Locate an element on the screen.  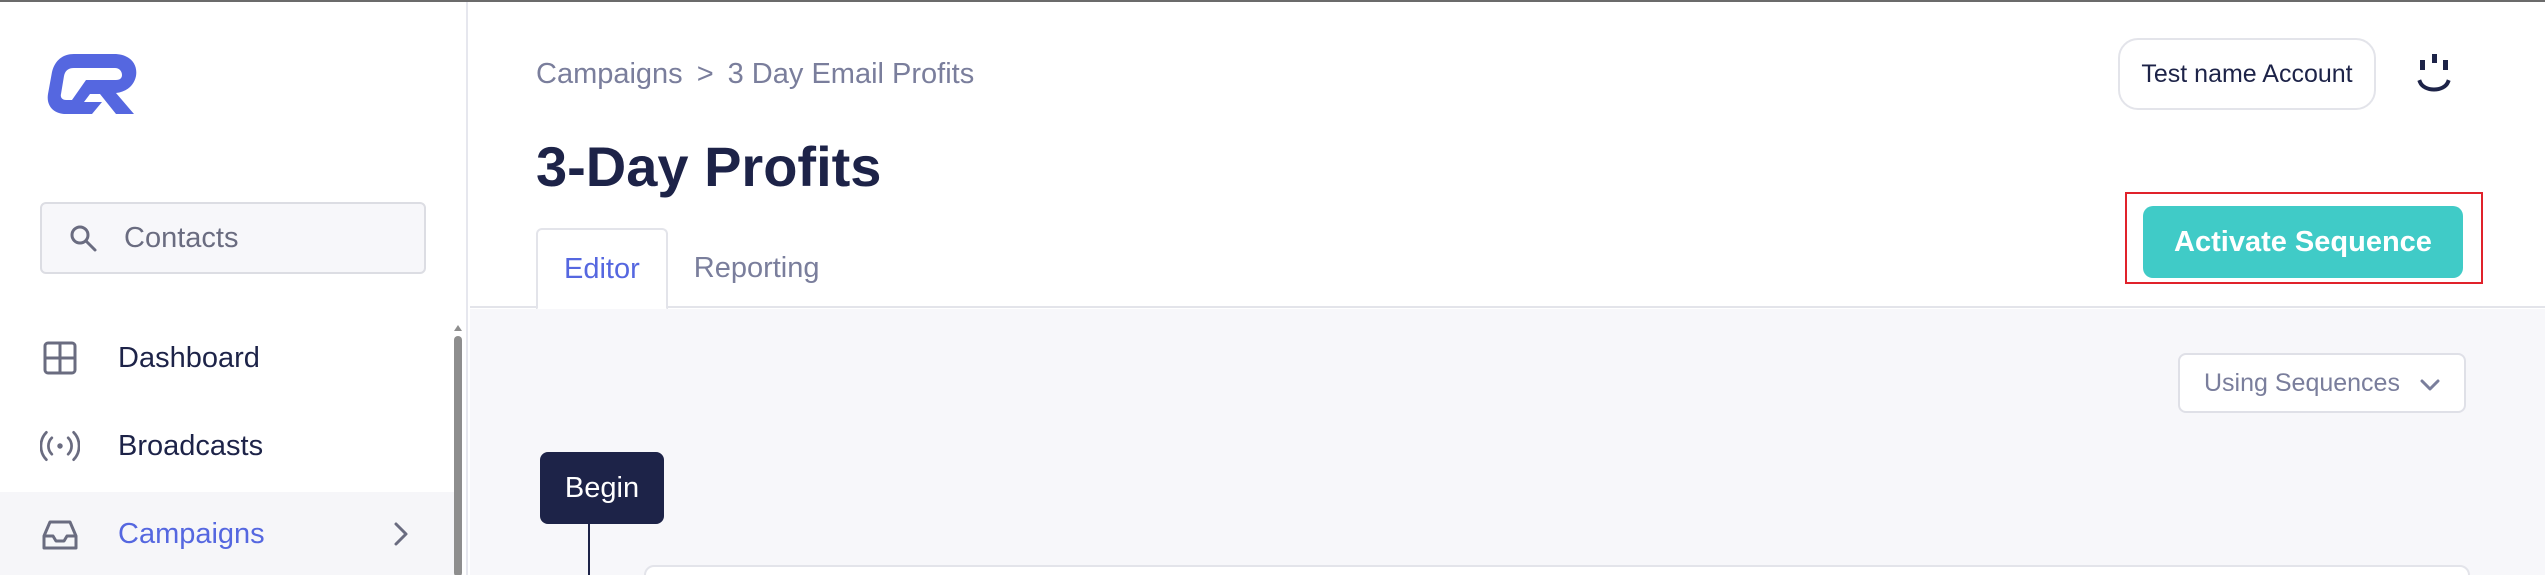
sidebar-item-campaigns: Campaigns is located at coordinates (227, 533).